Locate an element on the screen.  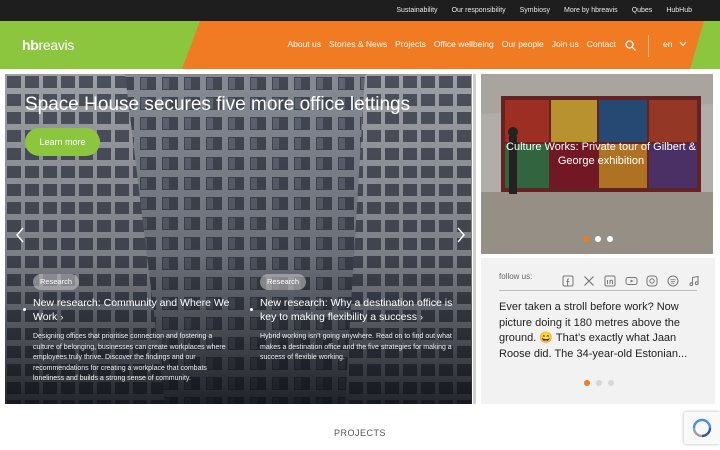
language-selector: en is located at coordinates (667, 44).